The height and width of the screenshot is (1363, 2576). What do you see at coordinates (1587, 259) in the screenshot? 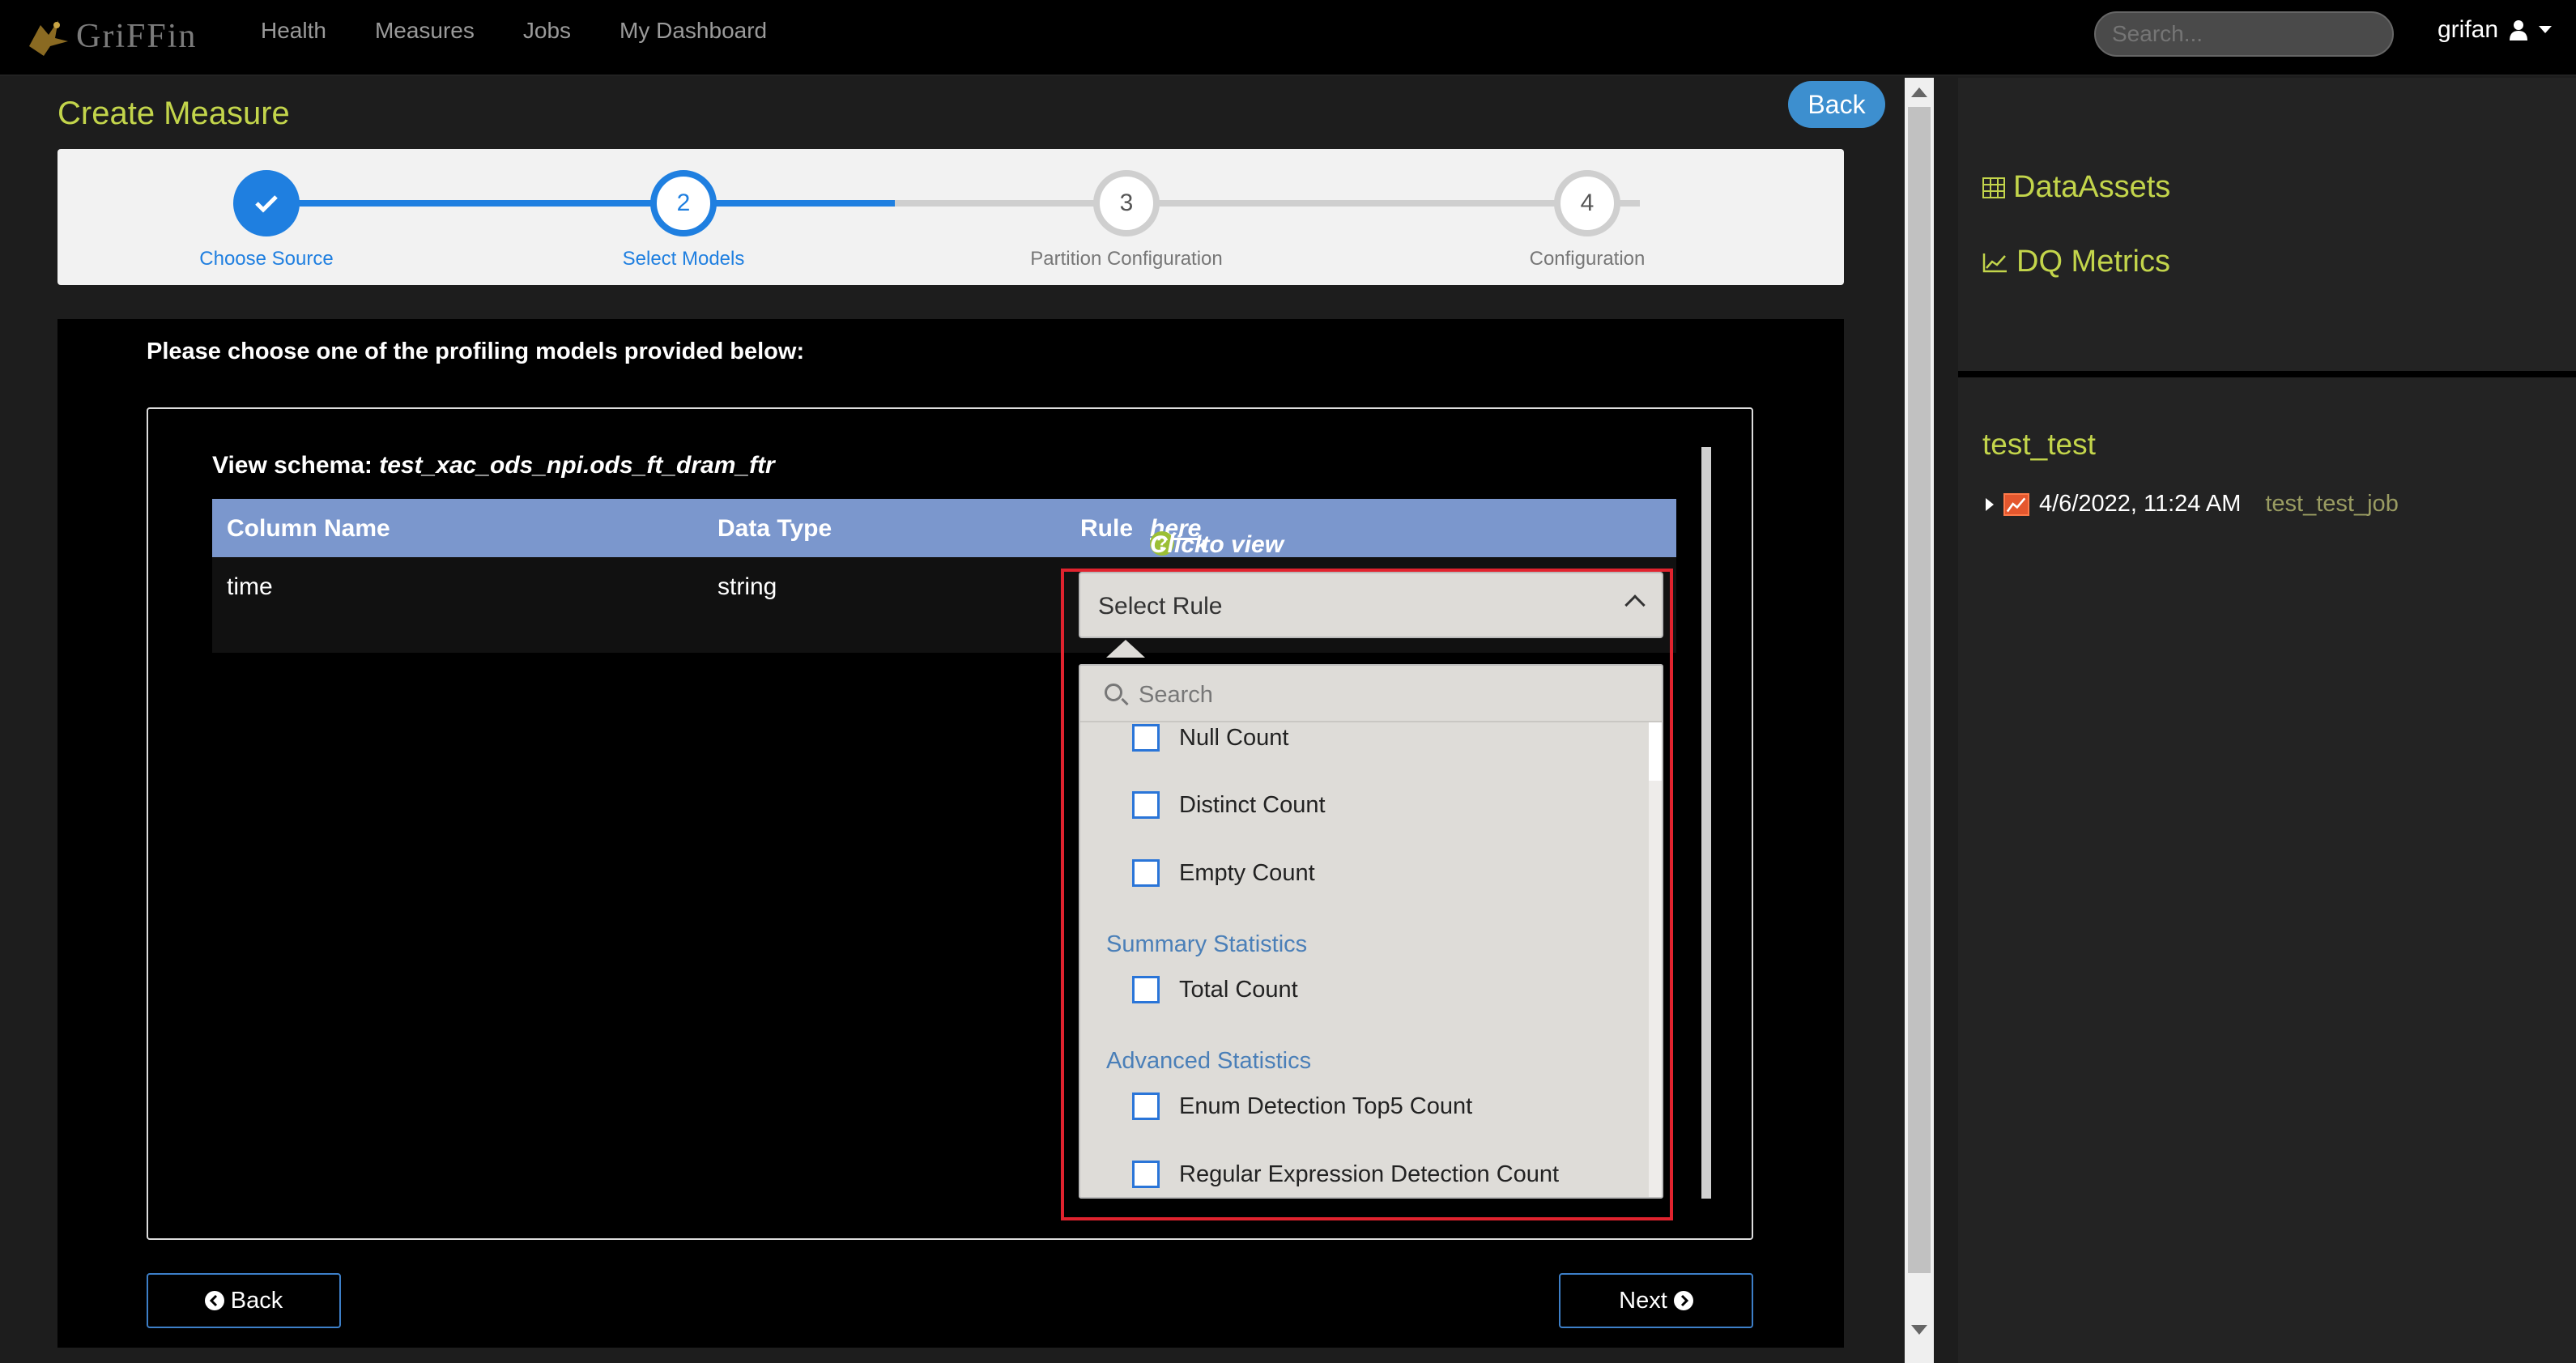
I see `step-label-4: Configuration` at bounding box center [1587, 259].